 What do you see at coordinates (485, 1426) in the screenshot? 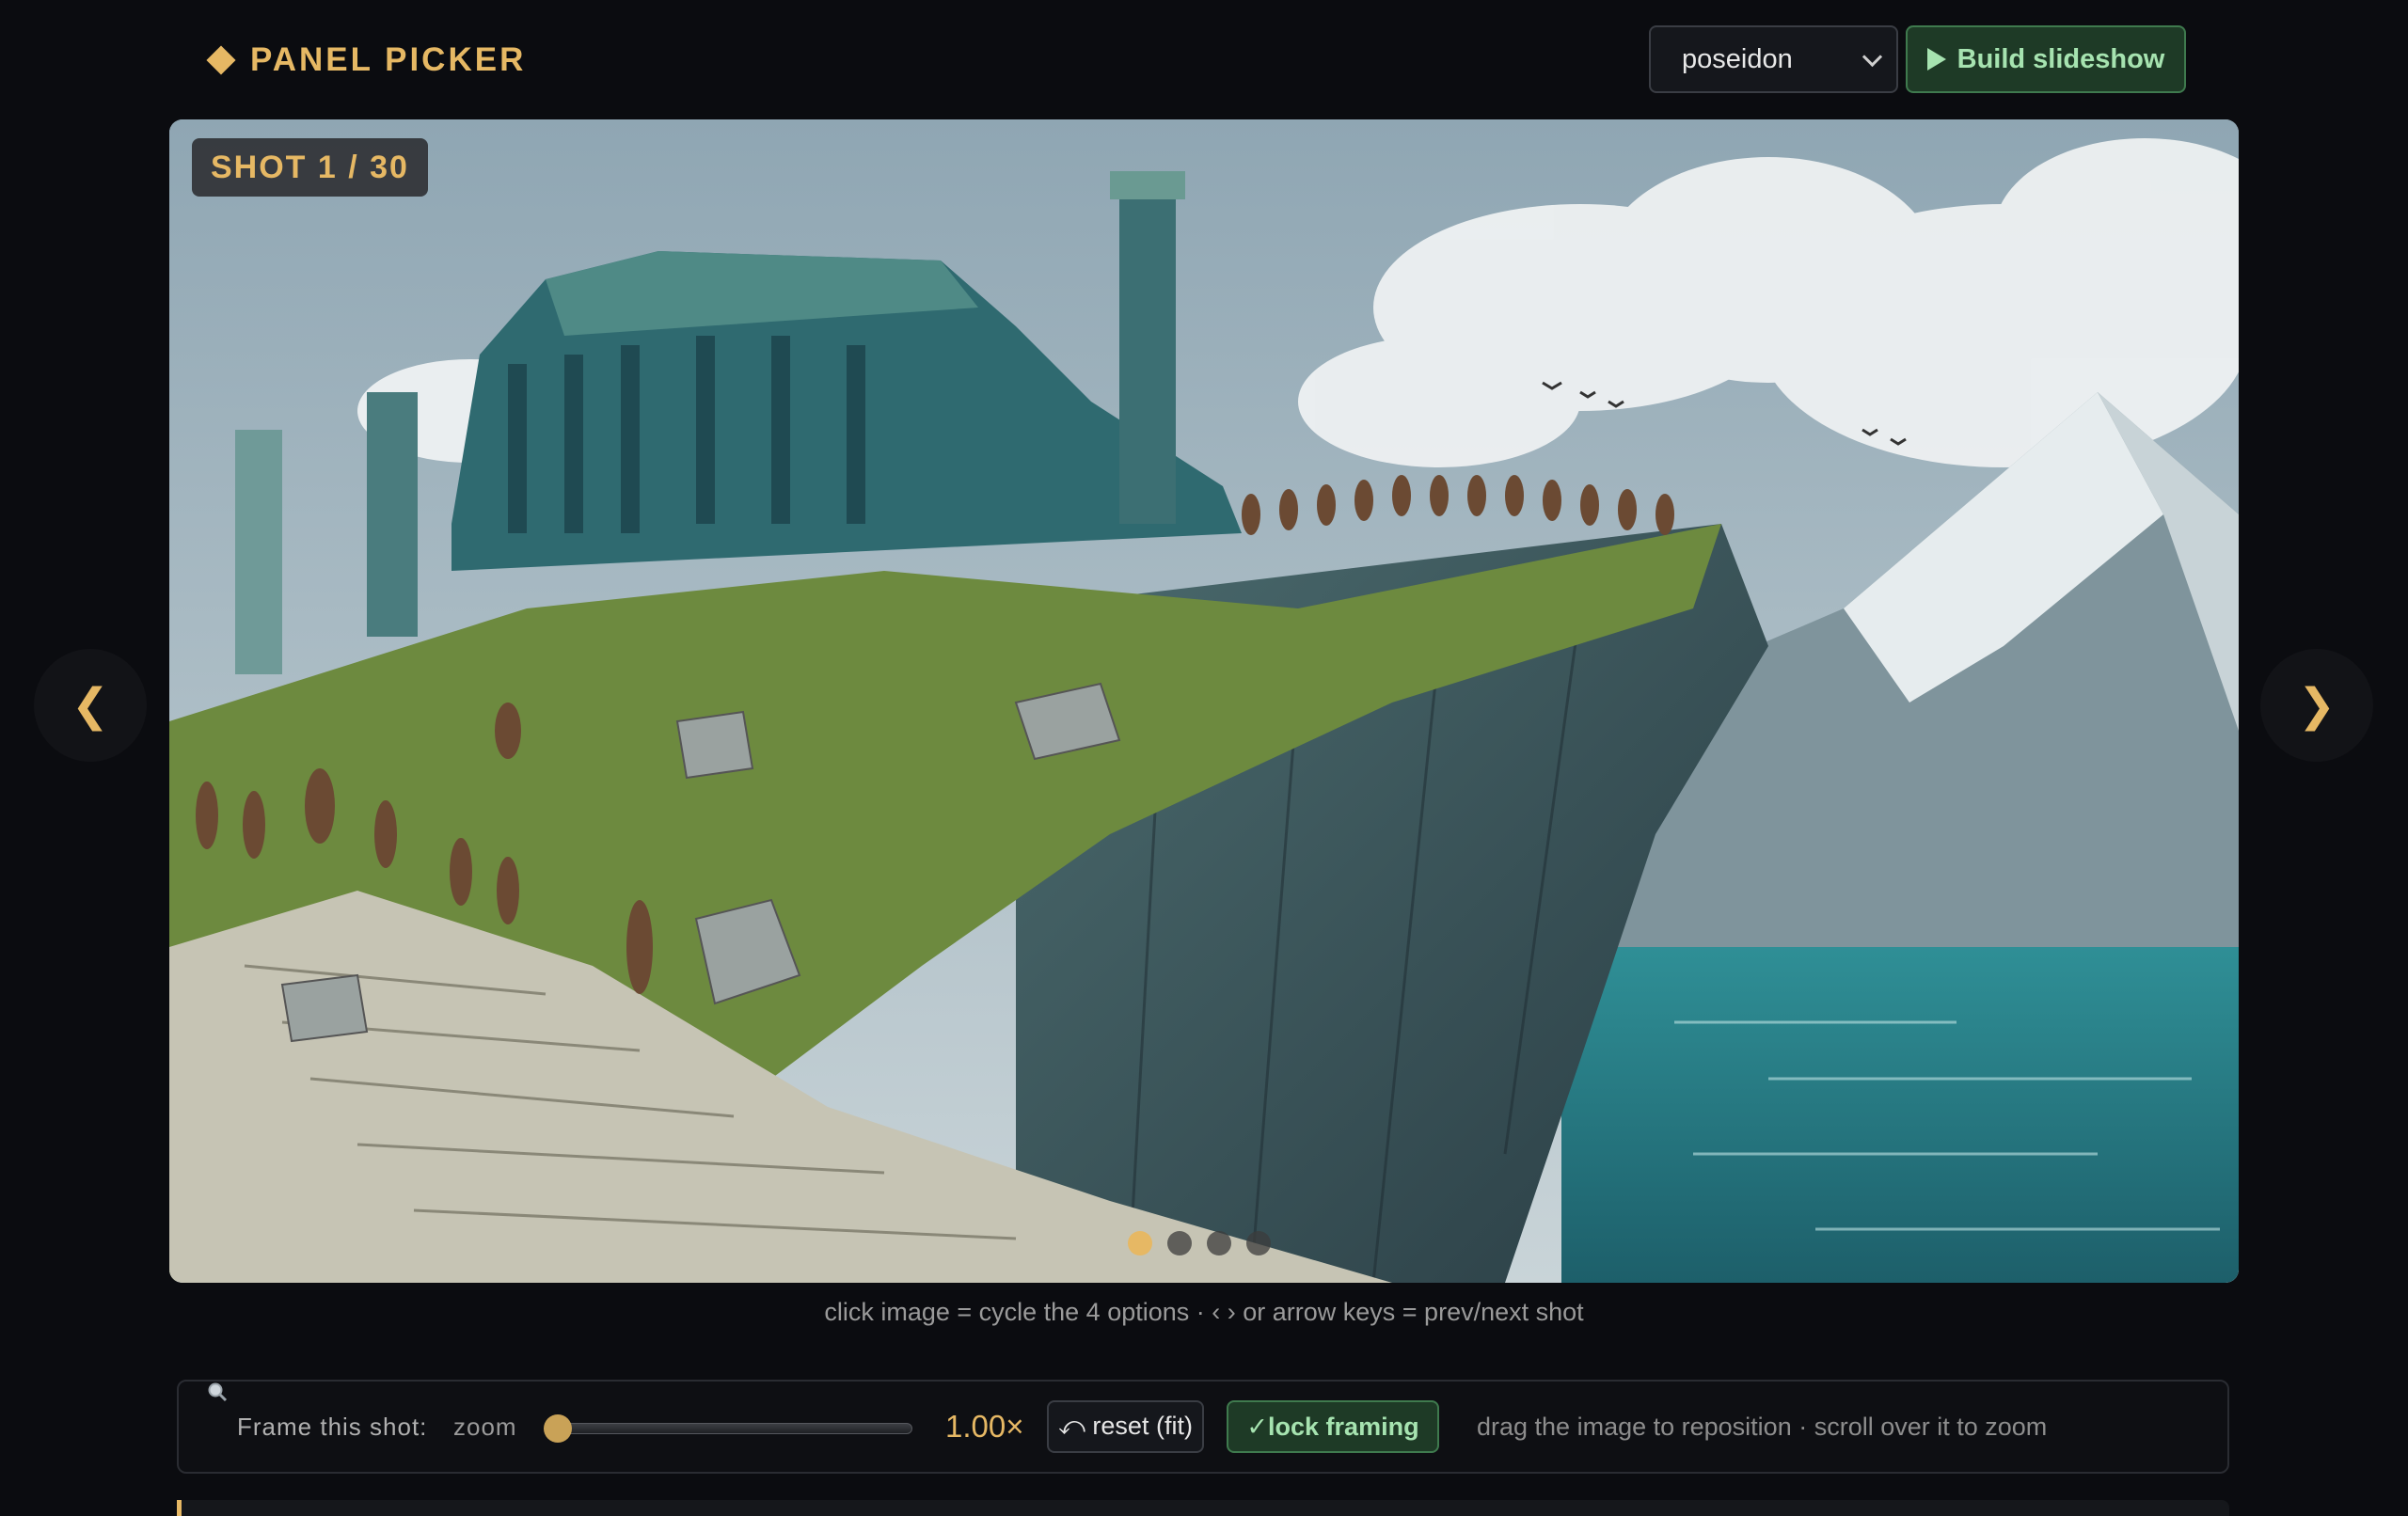
I see `zoom-label: zoom` at bounding box center [485, 1426].